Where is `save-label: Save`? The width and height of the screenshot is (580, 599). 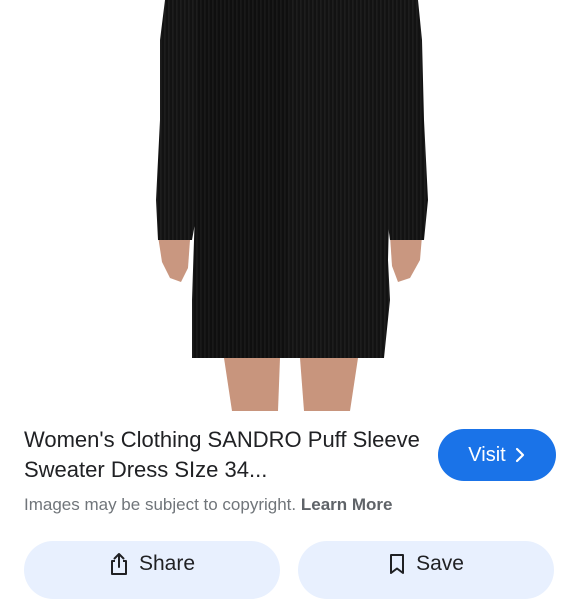
save-label: Save is located at coordinates (440, 563).